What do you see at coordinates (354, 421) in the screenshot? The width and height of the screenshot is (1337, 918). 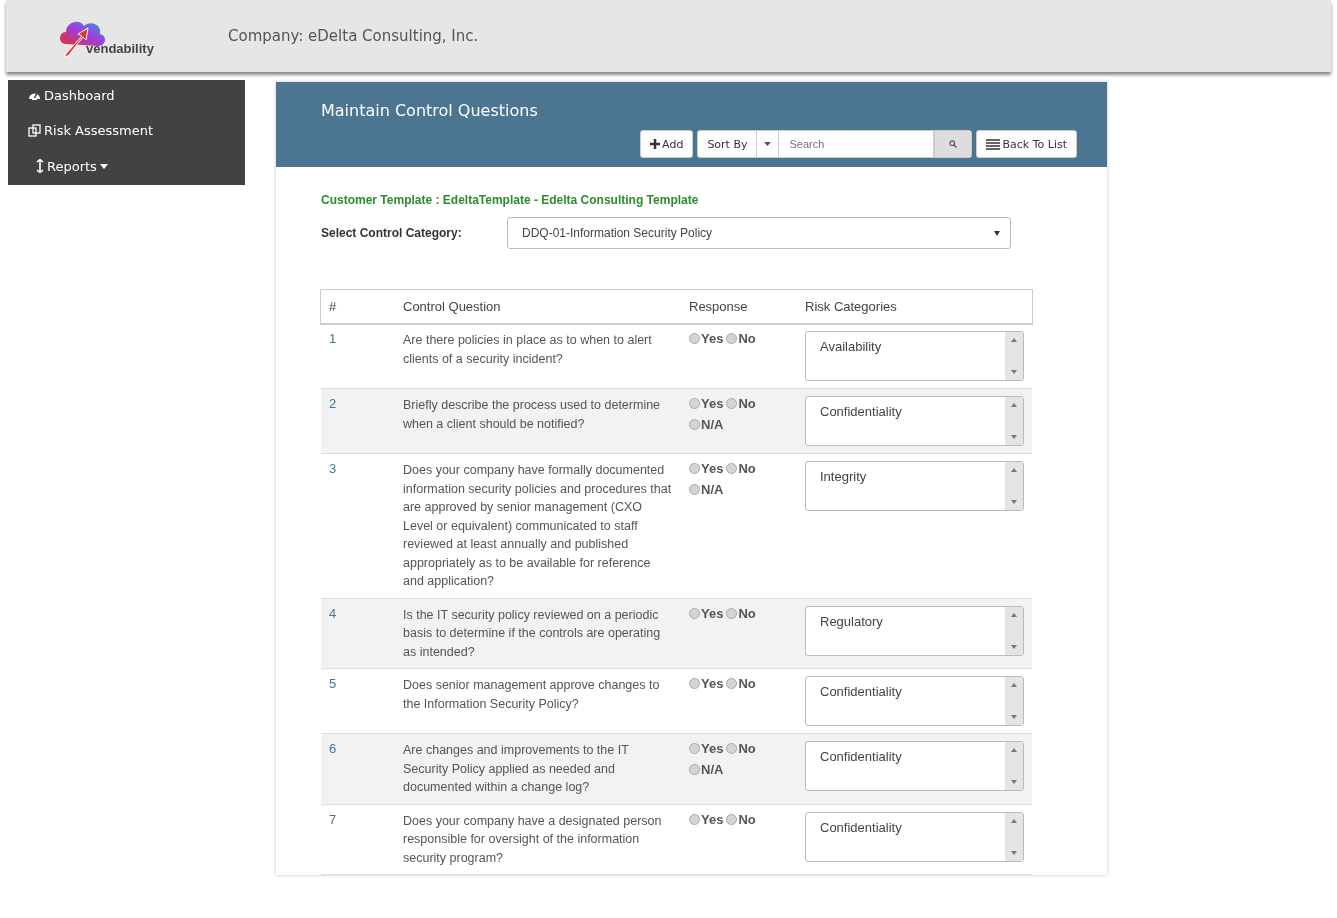 I see `row-number: 2` at bounding box center [354, 421].